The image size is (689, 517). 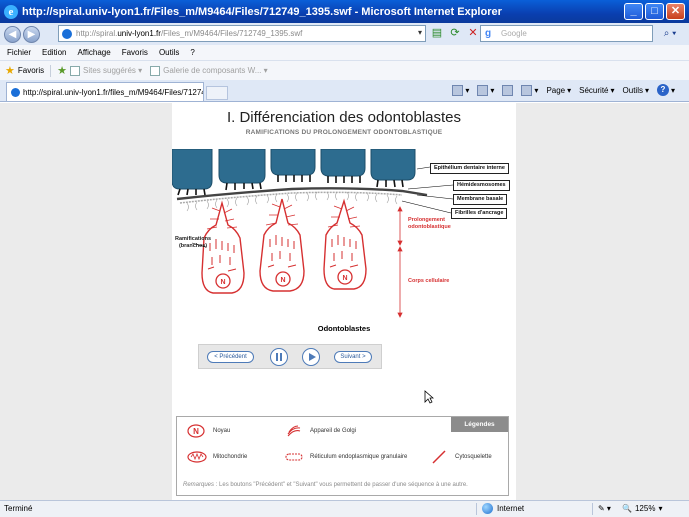 What do you see at coordinates (302, 194) in the screenshot?
I see `basal-membrane` at bounding box center [302, 194].